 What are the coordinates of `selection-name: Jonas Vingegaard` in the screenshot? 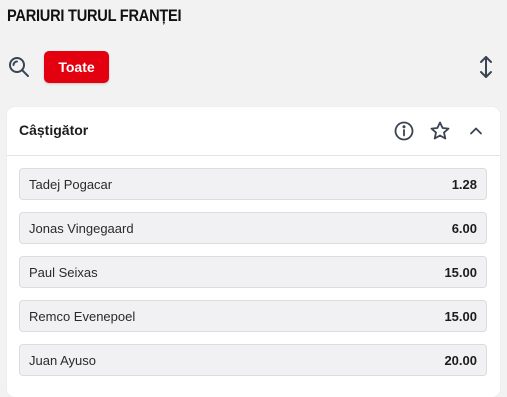 It's located at (81, 228).